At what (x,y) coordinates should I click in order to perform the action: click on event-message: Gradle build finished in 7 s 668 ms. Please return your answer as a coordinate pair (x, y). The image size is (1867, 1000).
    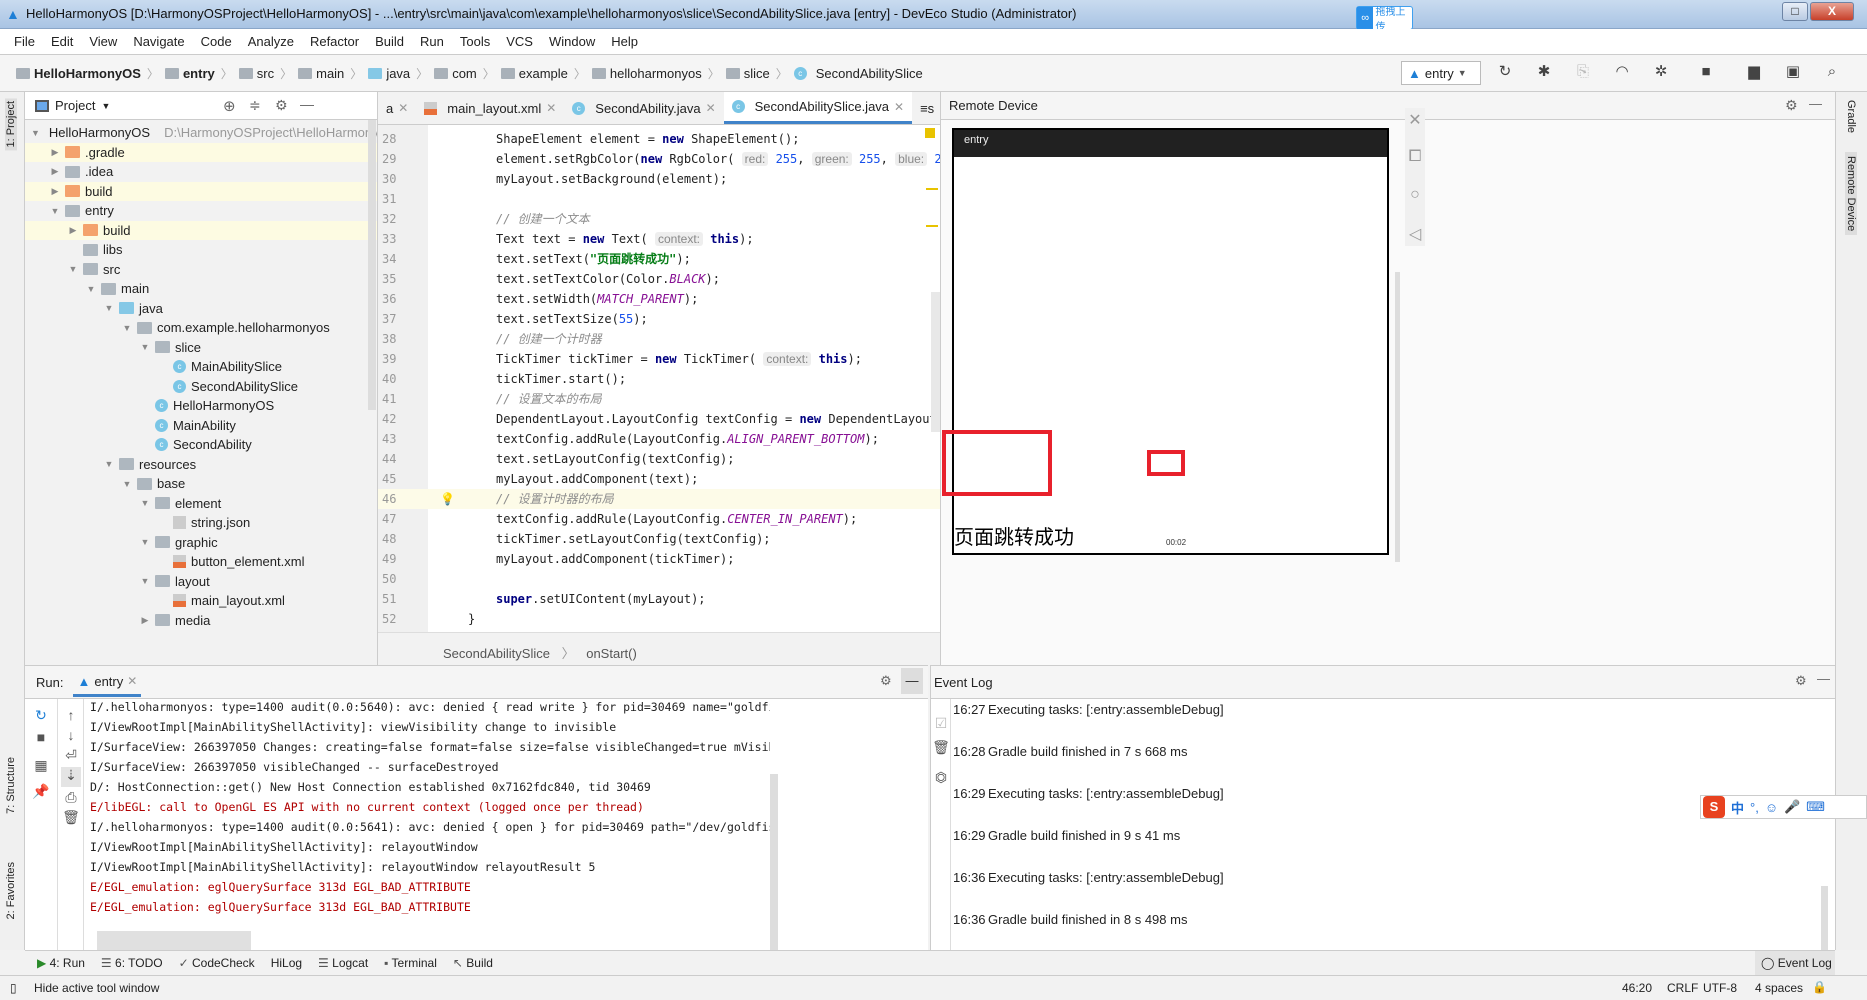
    Looking at the image, I should click on (1087, 751).